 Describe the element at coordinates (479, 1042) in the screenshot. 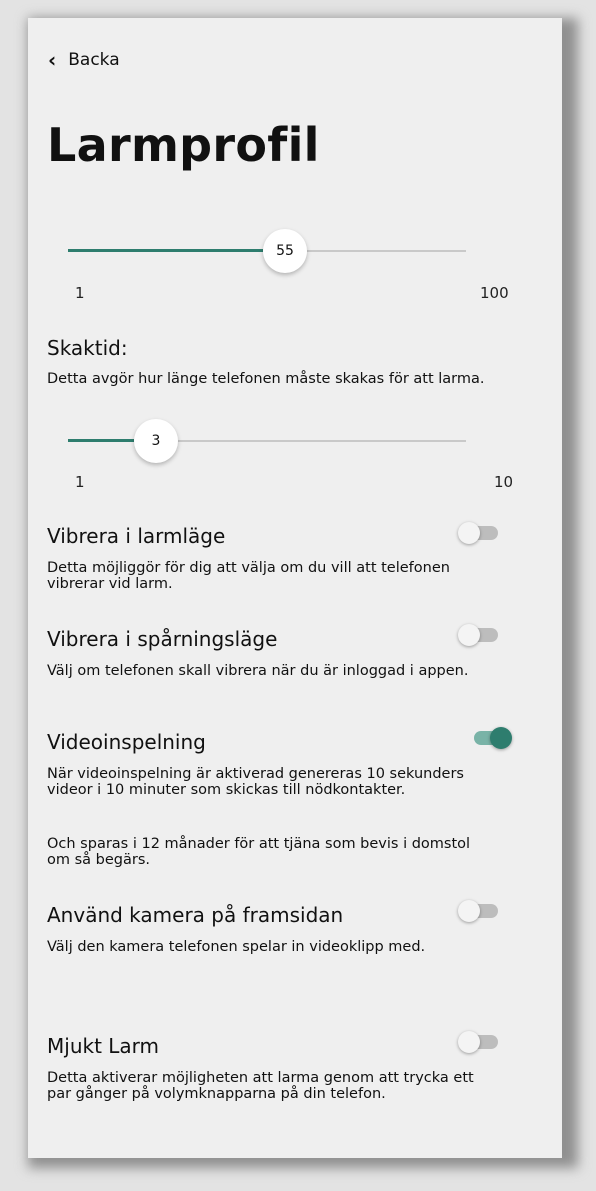

I see `soft-alarm-toggle` at that location.